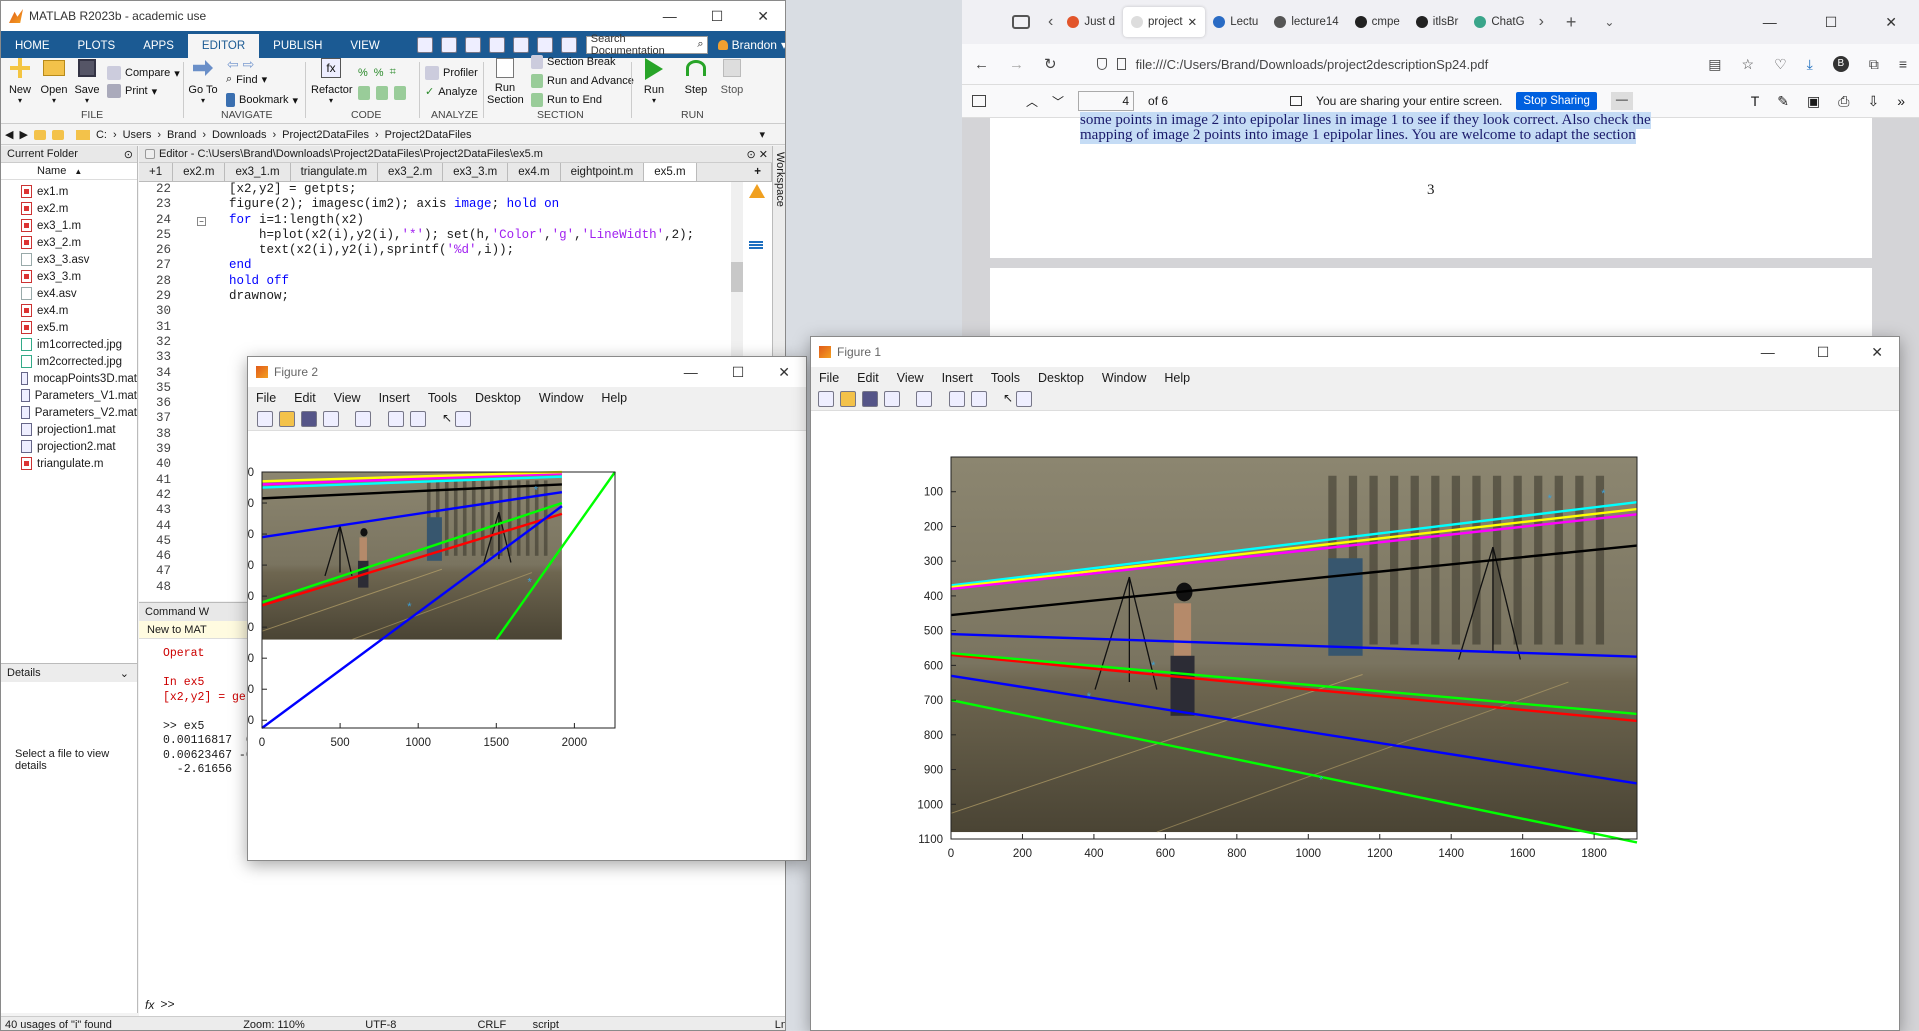 The image size is (1919, 1031). I want to click on bell-icon, so click(722, 44).